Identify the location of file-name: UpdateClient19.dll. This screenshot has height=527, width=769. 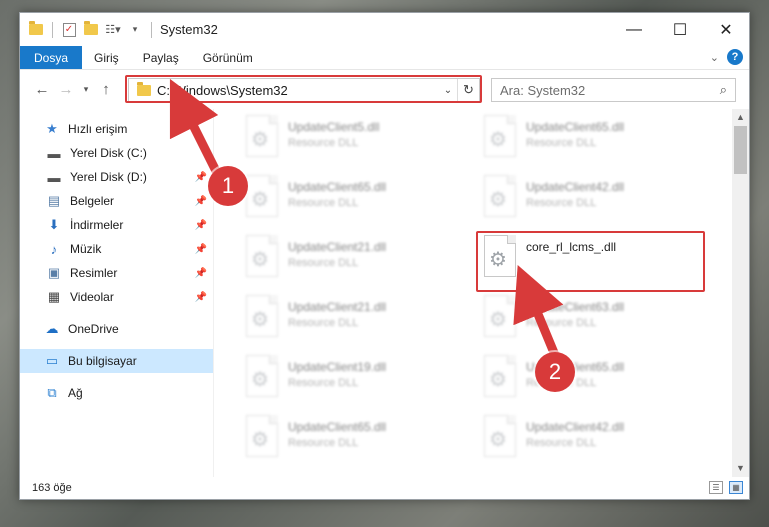
(337, 367).